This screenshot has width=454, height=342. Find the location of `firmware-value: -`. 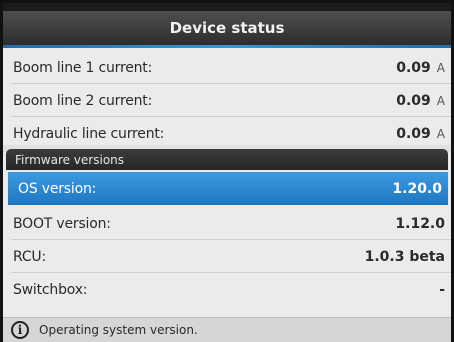

firmware-value: - is located at coordinates (442, 289).